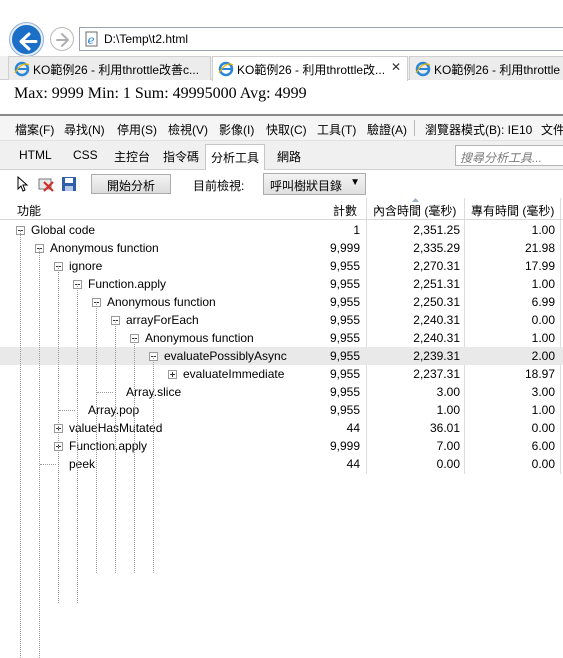 The height and width of the screenshot is (658, 563). I want to click on chevron-down-icon: ▼, so click(355, 182).